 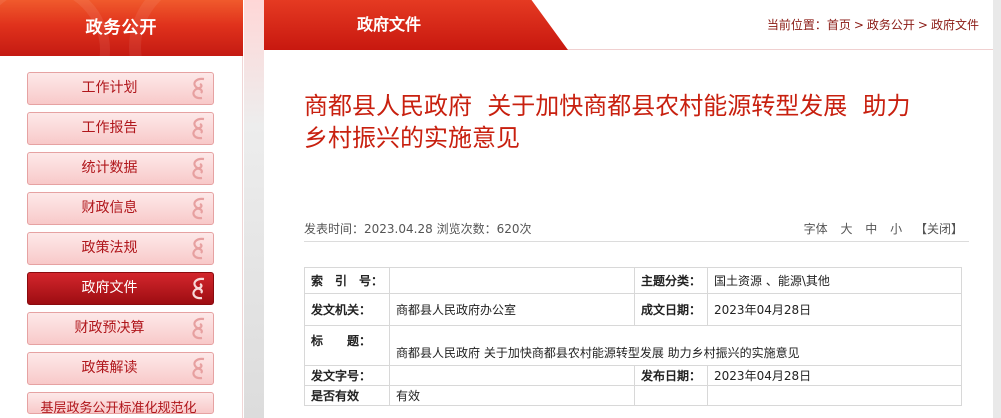 What do you see at coordinates (846, 229) in the screenshot?
I see `font-large-button: 大` at bounding box center [846, 229].